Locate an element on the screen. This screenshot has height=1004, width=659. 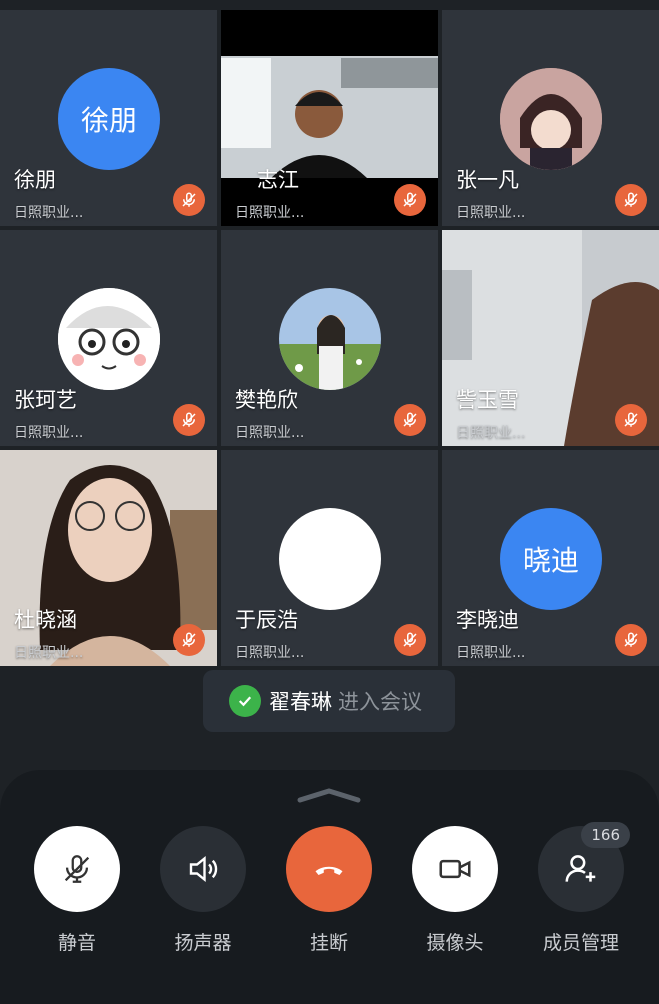
mute-control: 静音 is located at coordinates (77, 890).